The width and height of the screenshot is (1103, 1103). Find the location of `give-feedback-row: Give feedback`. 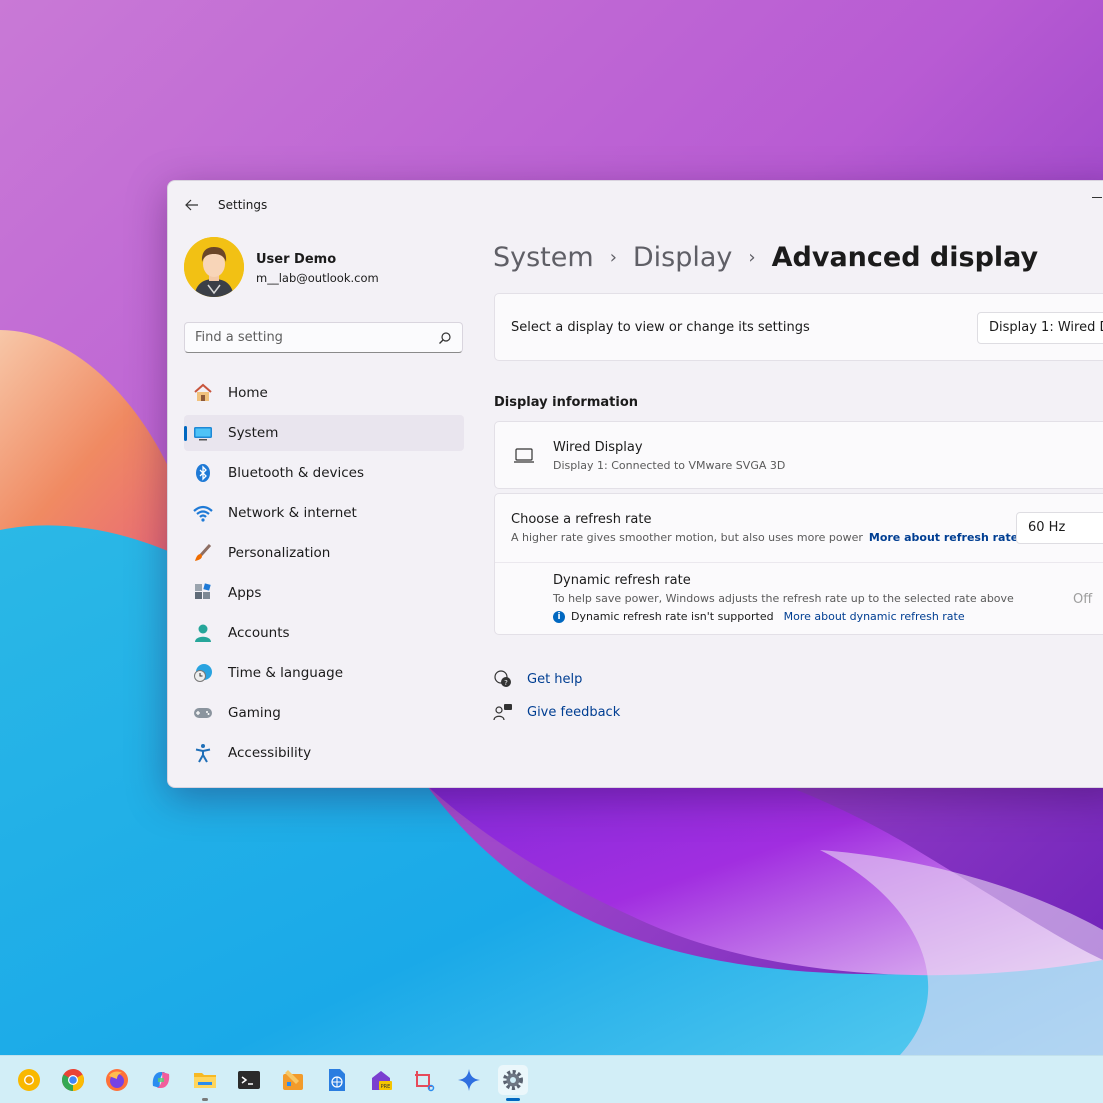

give-feedback-row: Give feedback is located at coordinates (556, 712).